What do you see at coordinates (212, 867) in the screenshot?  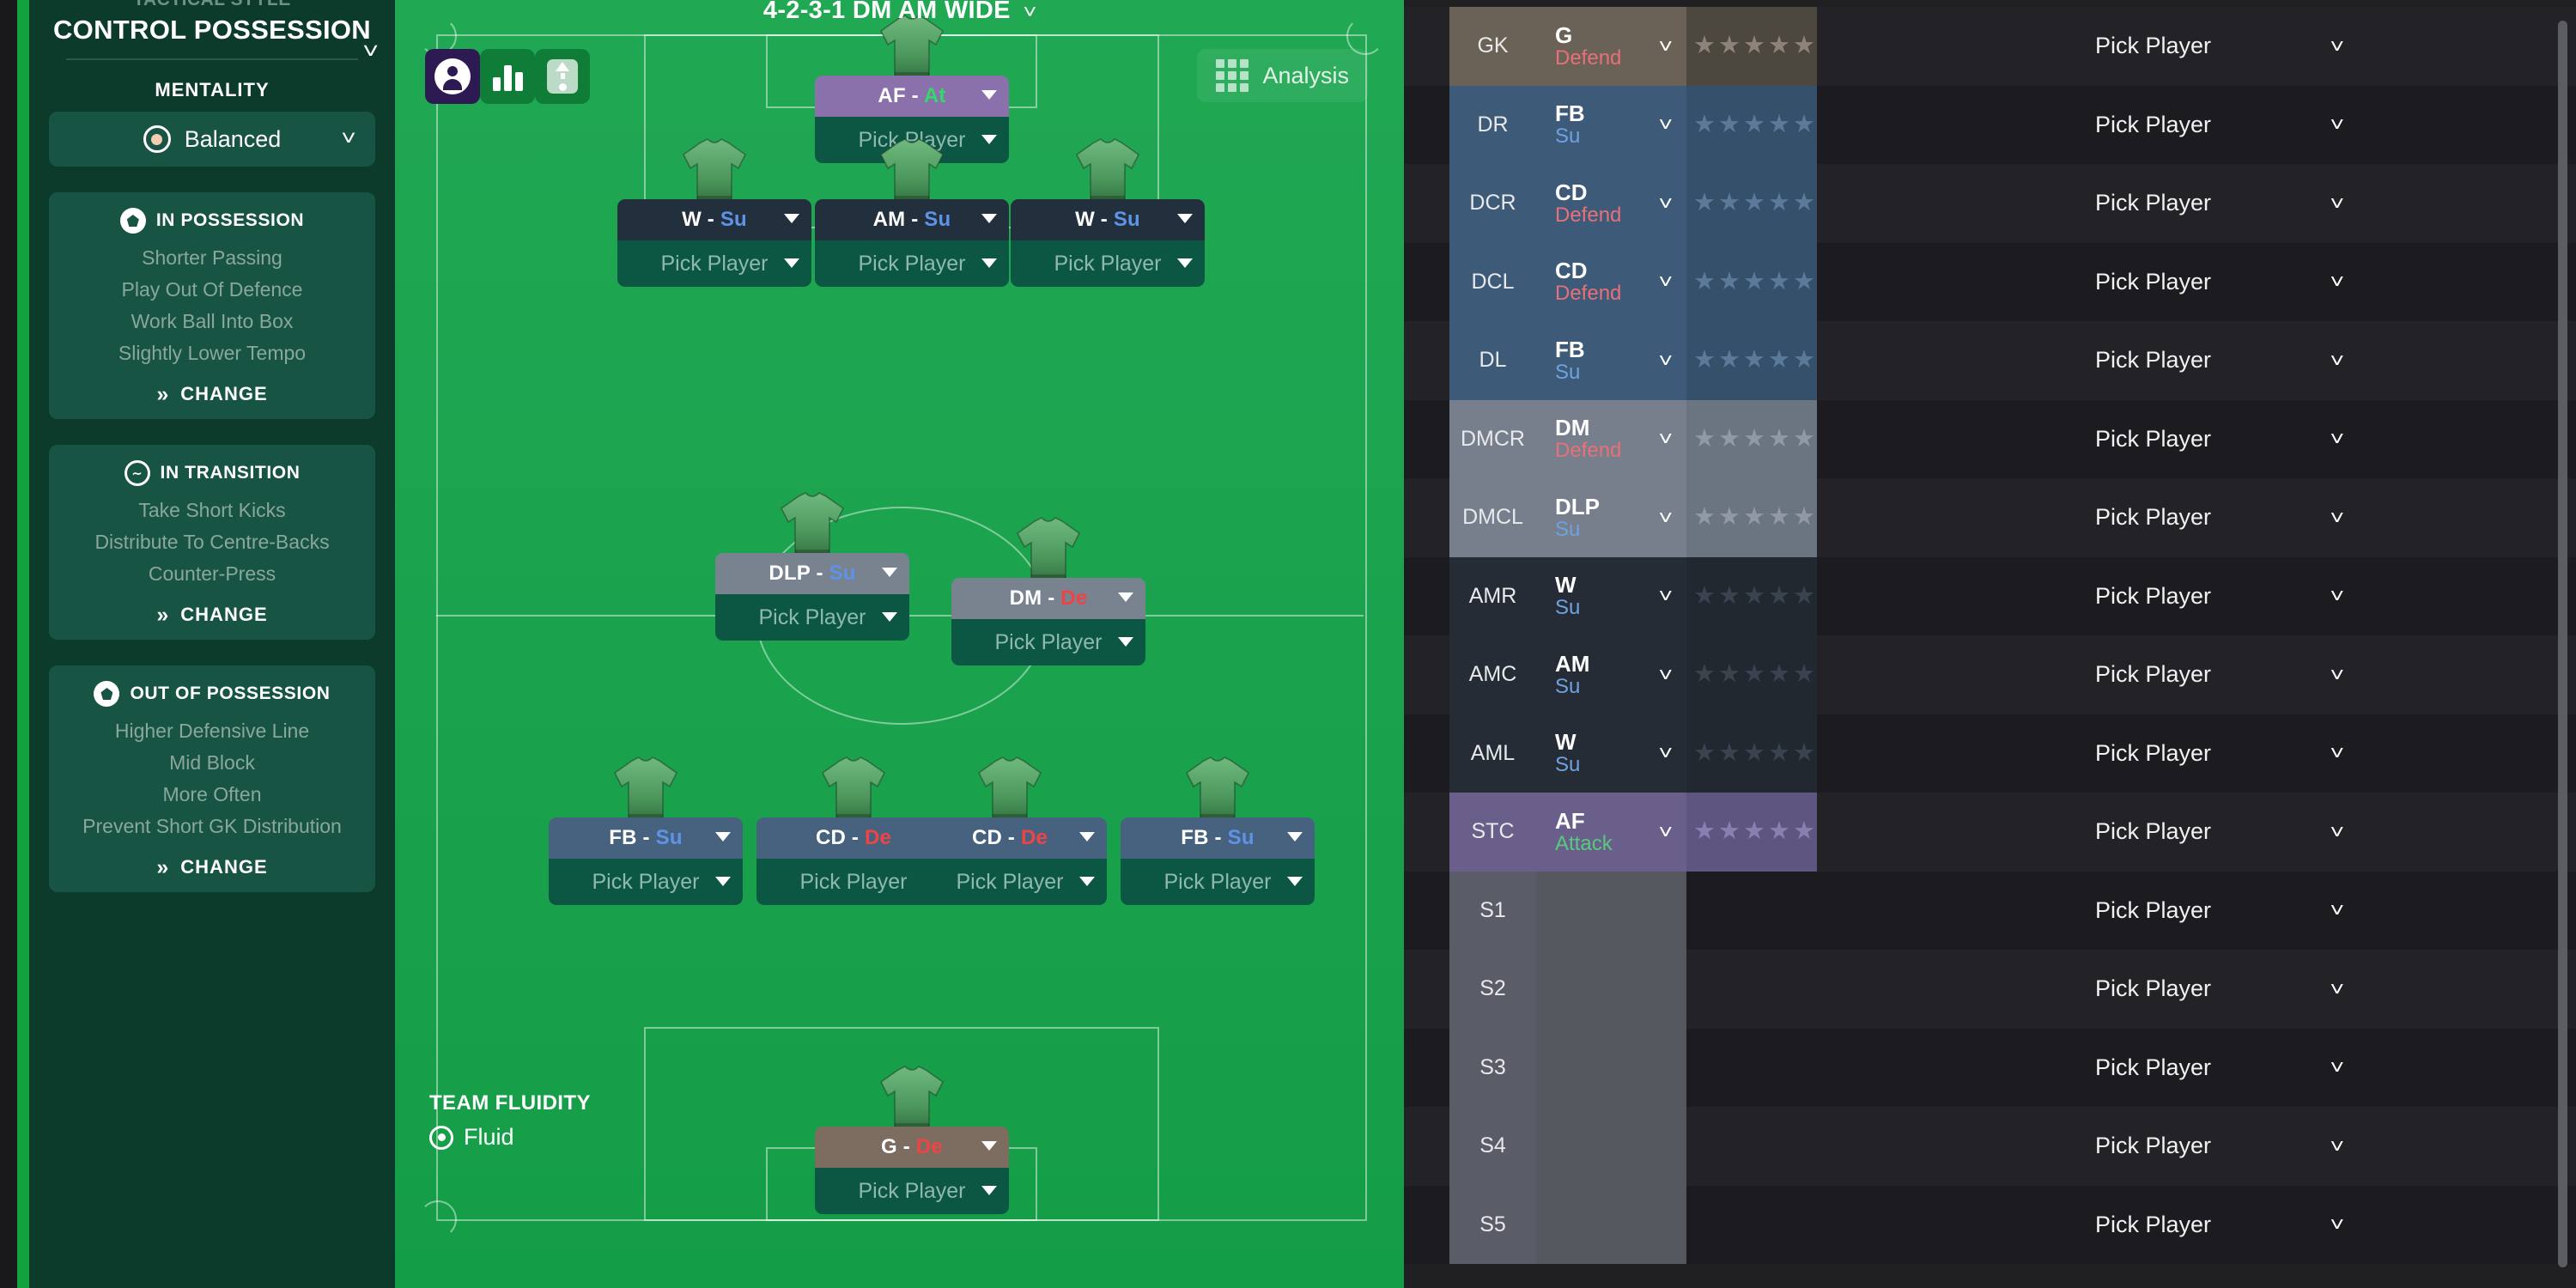 I see `change-out-of-possession-button: » CHANGE` at bounding box center [212, 867].